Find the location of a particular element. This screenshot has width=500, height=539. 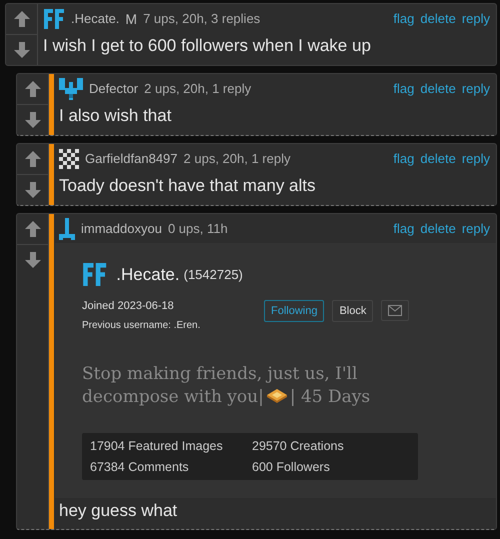

stat-text: 67384 Comments is located at coordinates (140, 467).